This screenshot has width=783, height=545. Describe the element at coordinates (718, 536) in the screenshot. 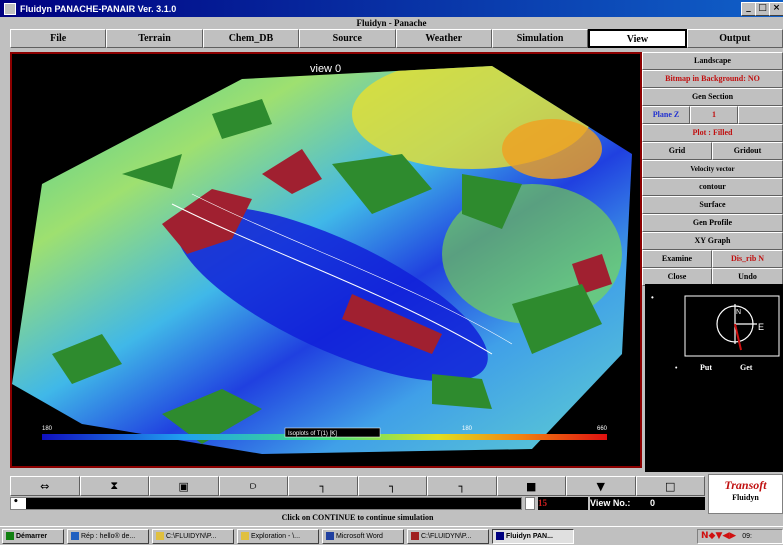

I see `tray-icons: N◆▼◀▶` at that location.